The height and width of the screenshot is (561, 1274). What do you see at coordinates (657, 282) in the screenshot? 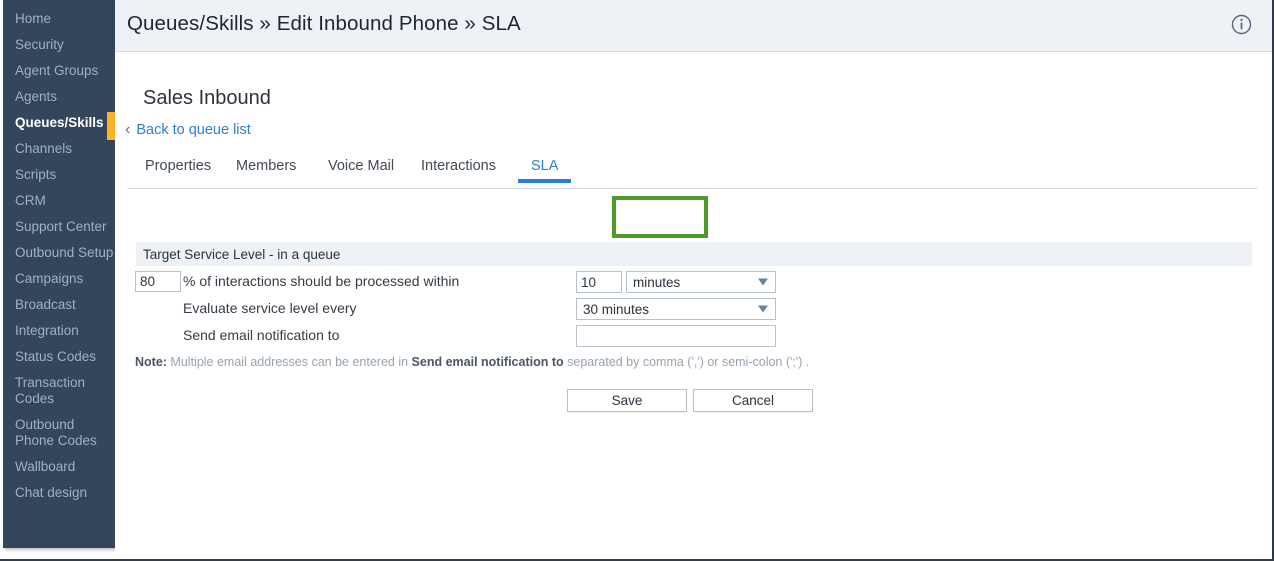
I see `time-unit-value: minutes` at bounding box center [657, 282].